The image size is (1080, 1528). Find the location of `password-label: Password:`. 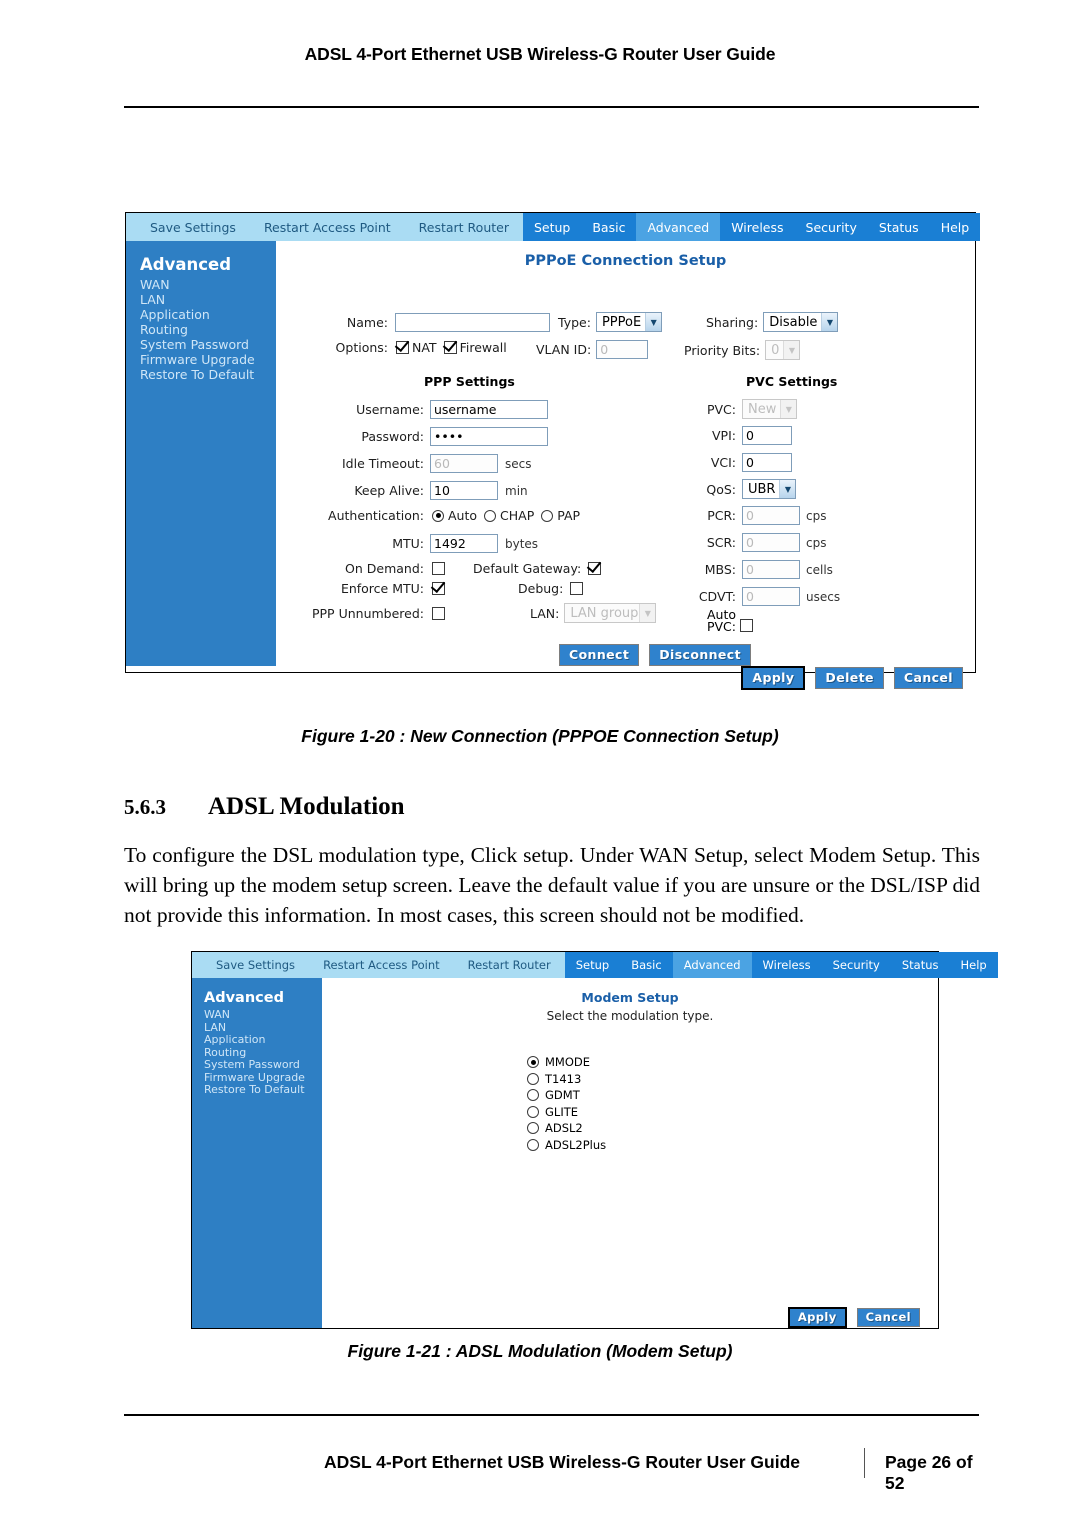

password-label: Password: is located at coordinates (392, 436).